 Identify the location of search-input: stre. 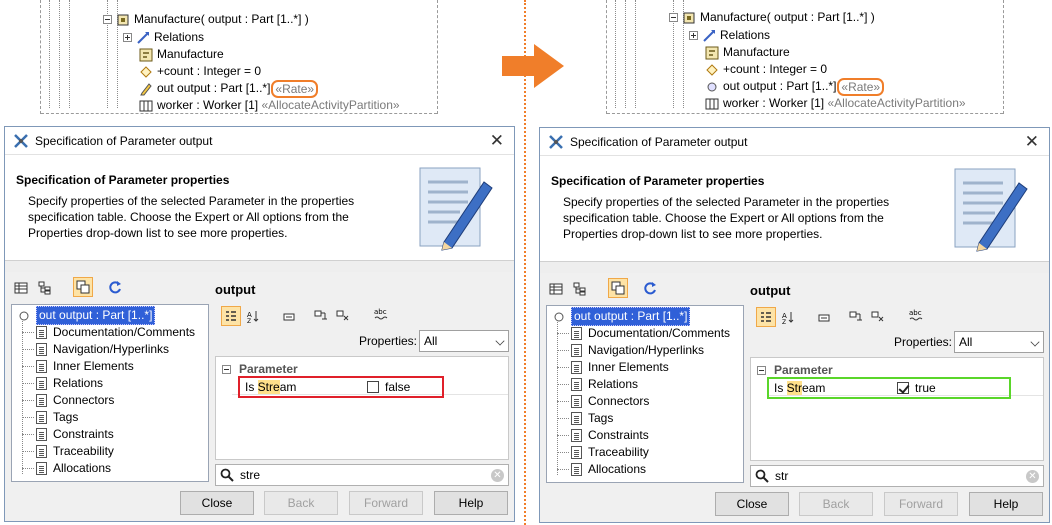
(250, 475).